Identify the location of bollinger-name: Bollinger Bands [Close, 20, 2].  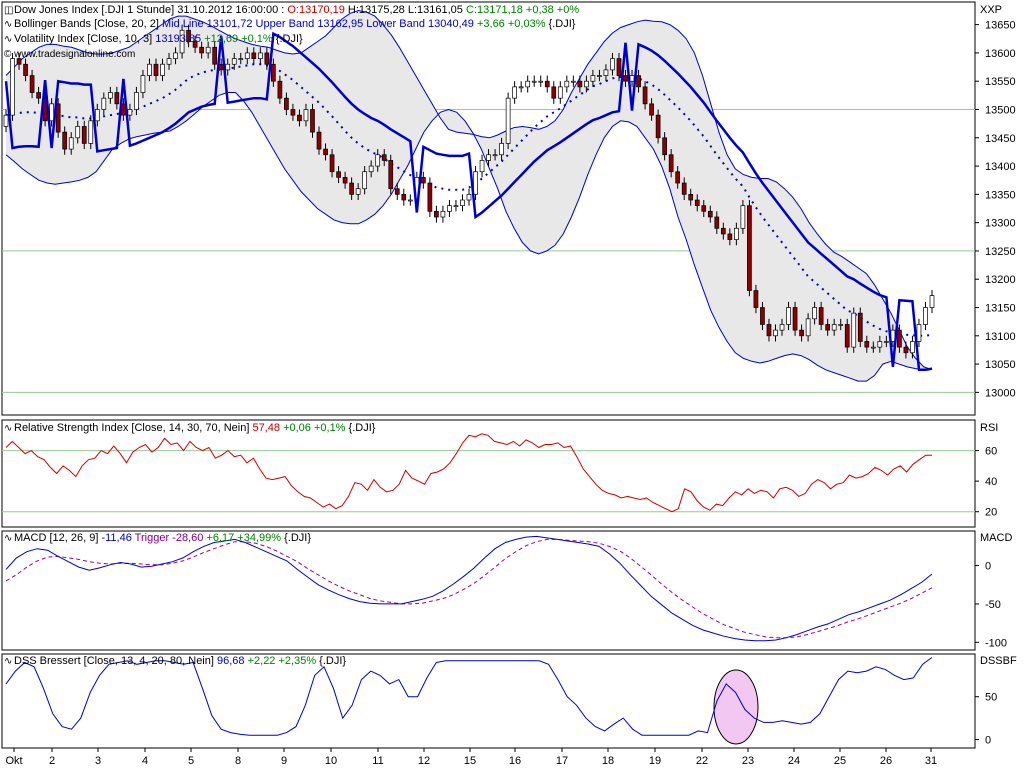
(86, 24).